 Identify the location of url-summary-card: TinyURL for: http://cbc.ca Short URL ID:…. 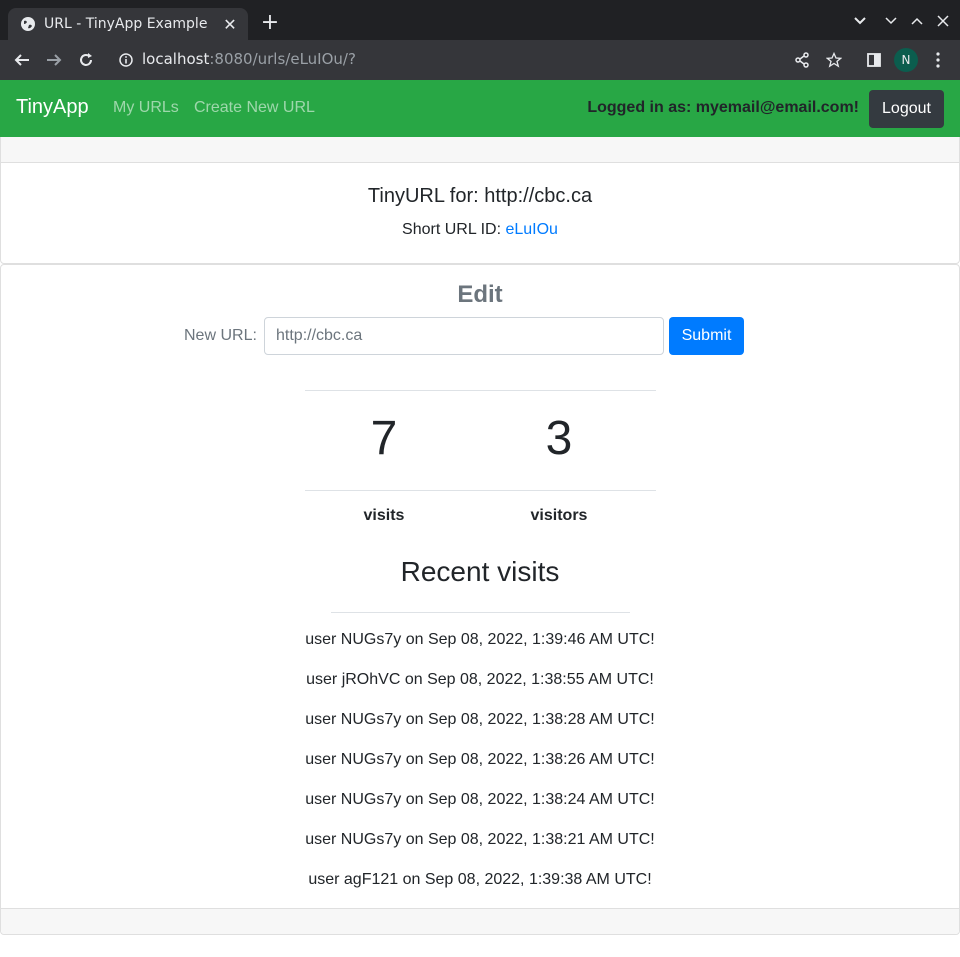
(480, 213).